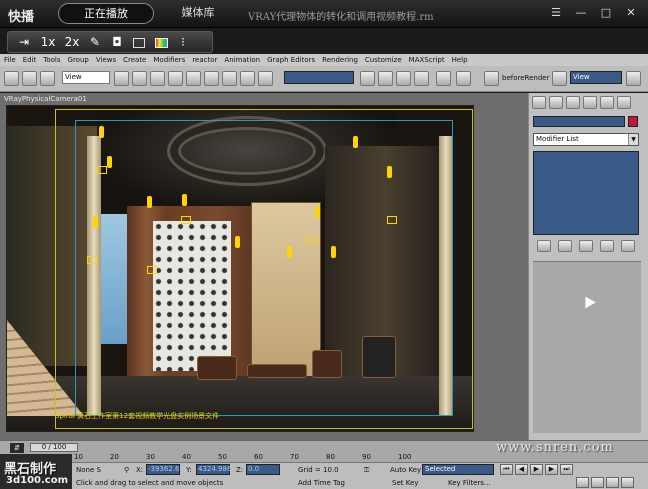 Image resolution: width=648 pixels, height=489 pixels. Describe the element at coordinates (427, 60) in the screenshot. I see `menu-item-maxscript: MAXScript` at that location.